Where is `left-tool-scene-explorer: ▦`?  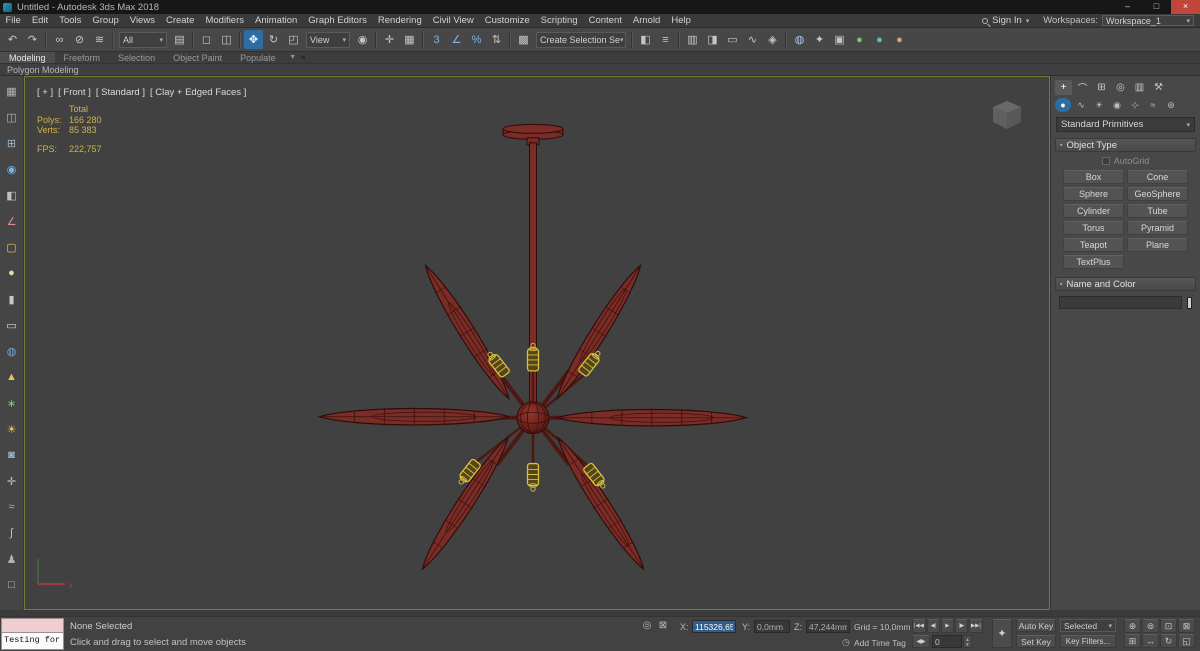 left-tool-scene-explorer: ▦ is located at coordinates (12, 91).